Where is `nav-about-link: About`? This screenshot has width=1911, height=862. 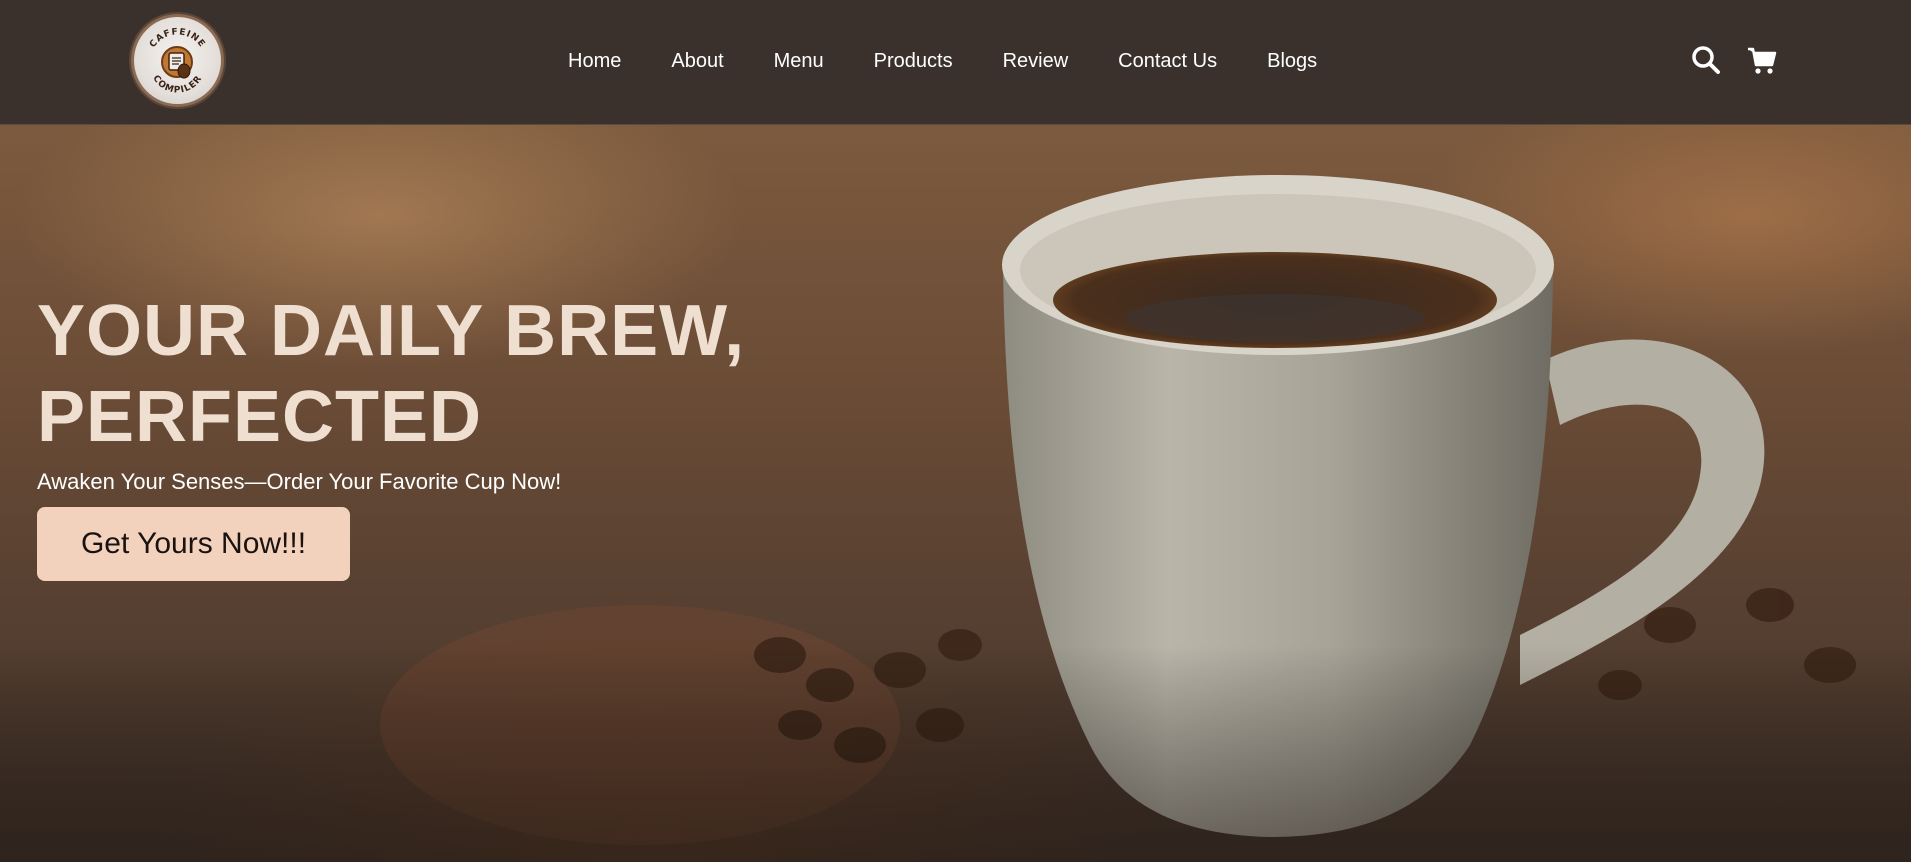 nav-about-link: About is located at coordinates (697, 61).